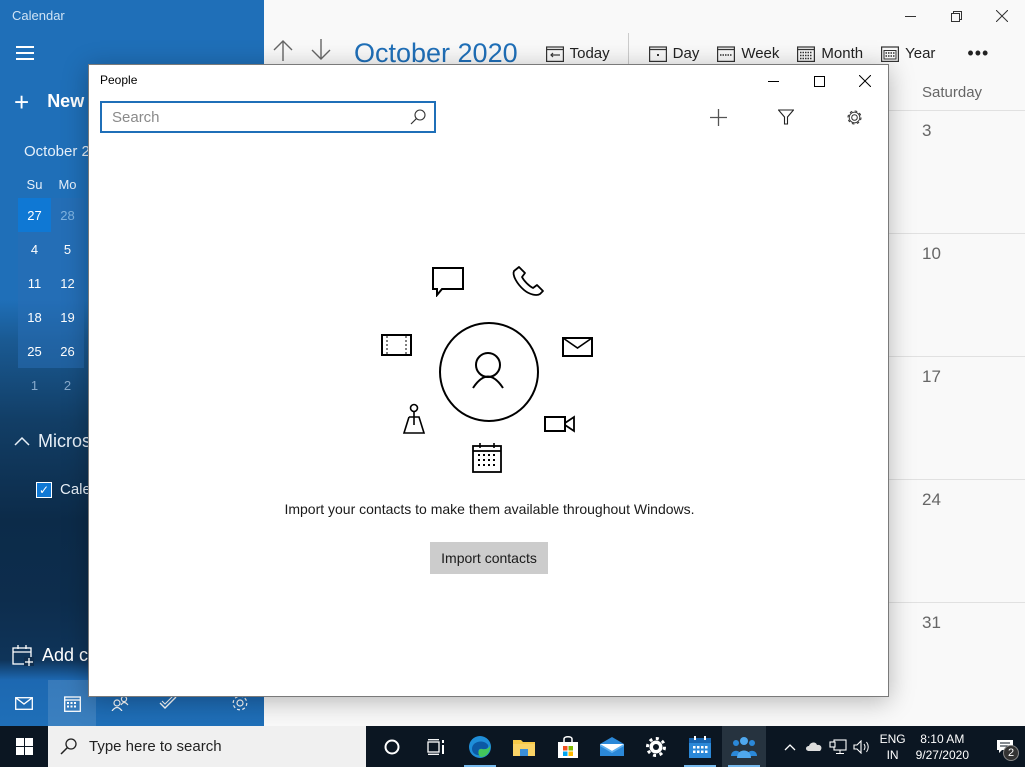 The image size is (1025, 767). Describe the element at coordinates (910, 16) in the screenshot. I see `minimize-button` at that location.